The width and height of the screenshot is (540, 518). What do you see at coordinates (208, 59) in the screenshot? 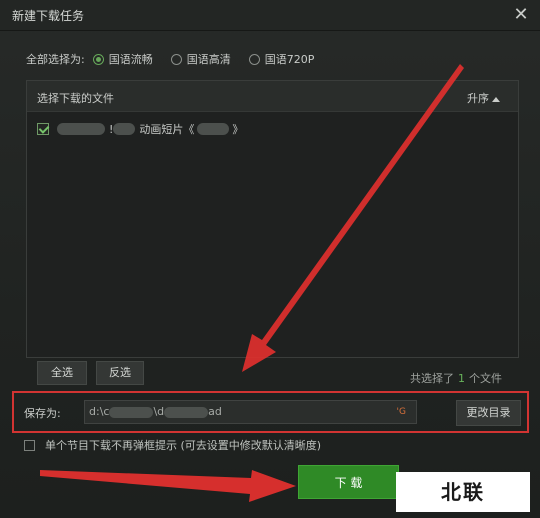
I see `quality-option-label: 国语高清` at bounding box center [208, 59].